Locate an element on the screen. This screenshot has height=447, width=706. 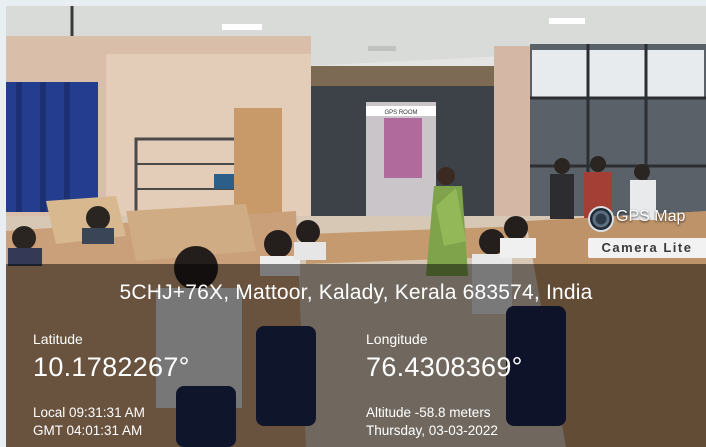
latitude-value: 10.1782267° is located at coordinates (111, 367).